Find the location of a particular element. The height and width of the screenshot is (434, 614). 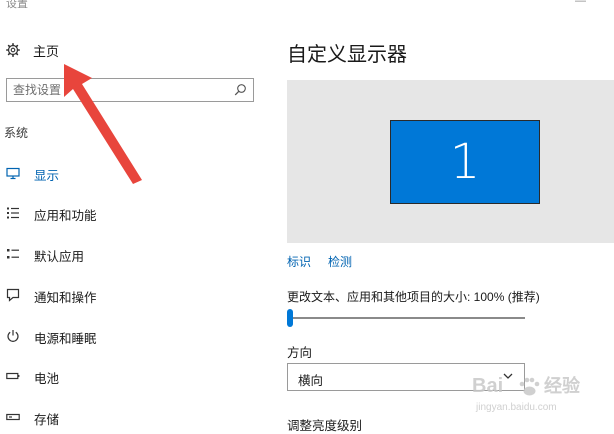

gear-icon is located at coordinates (13, 50).